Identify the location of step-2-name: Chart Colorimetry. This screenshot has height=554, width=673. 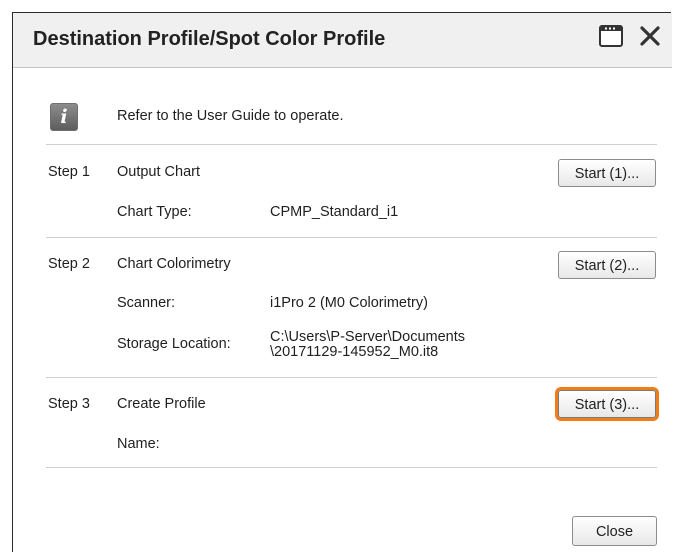
(174, 264).